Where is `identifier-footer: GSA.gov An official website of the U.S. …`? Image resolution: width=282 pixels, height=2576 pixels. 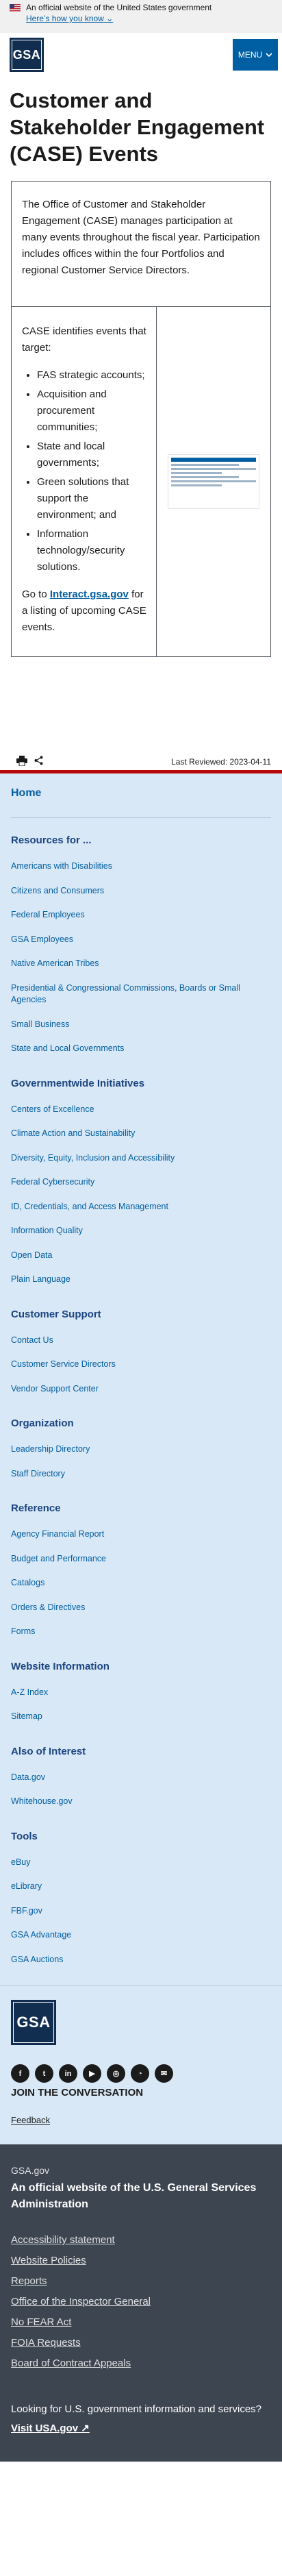 identifier-footer: GSA.gov An official website of the U.S. … is located at coordinates (141, 2303).